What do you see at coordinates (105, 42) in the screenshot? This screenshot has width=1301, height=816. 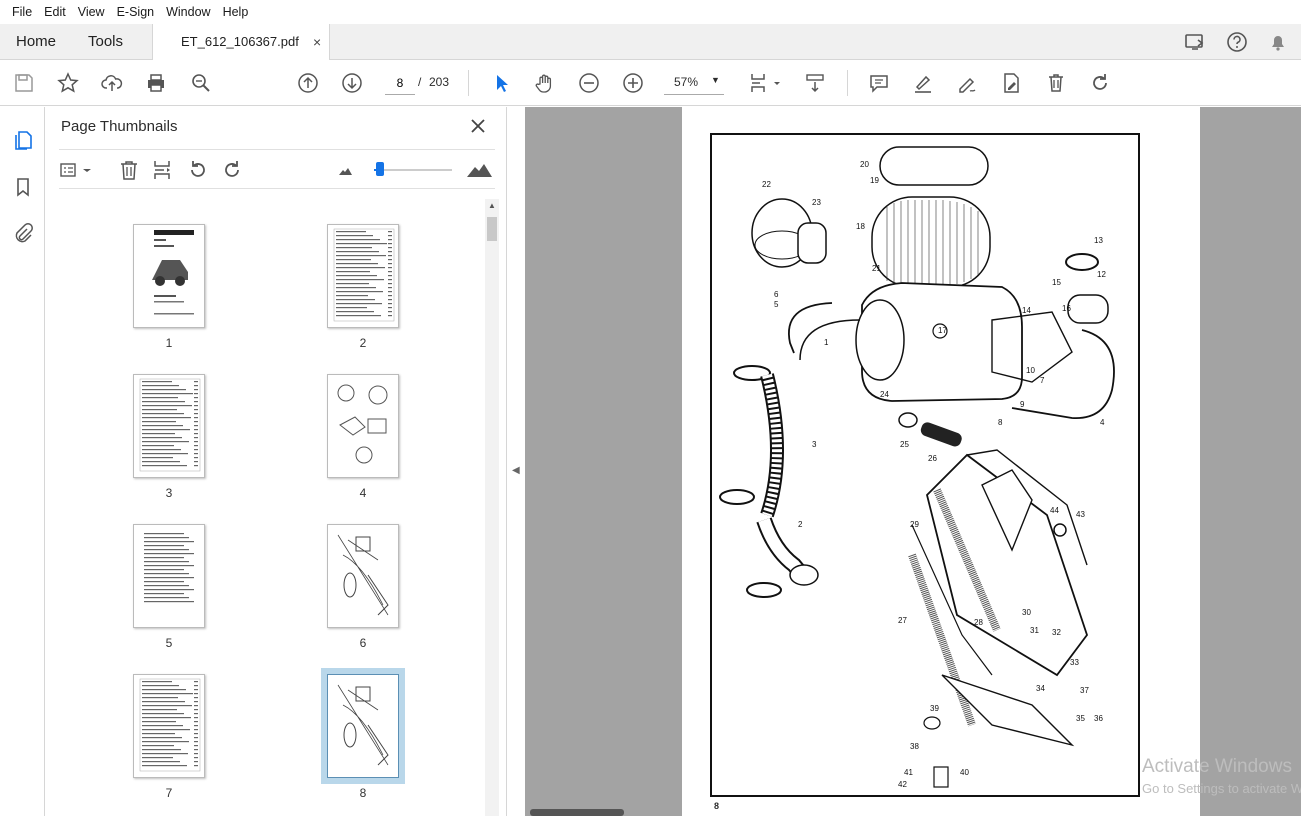 I see `tab-tools: Tools` at bounding box center [105, 42].